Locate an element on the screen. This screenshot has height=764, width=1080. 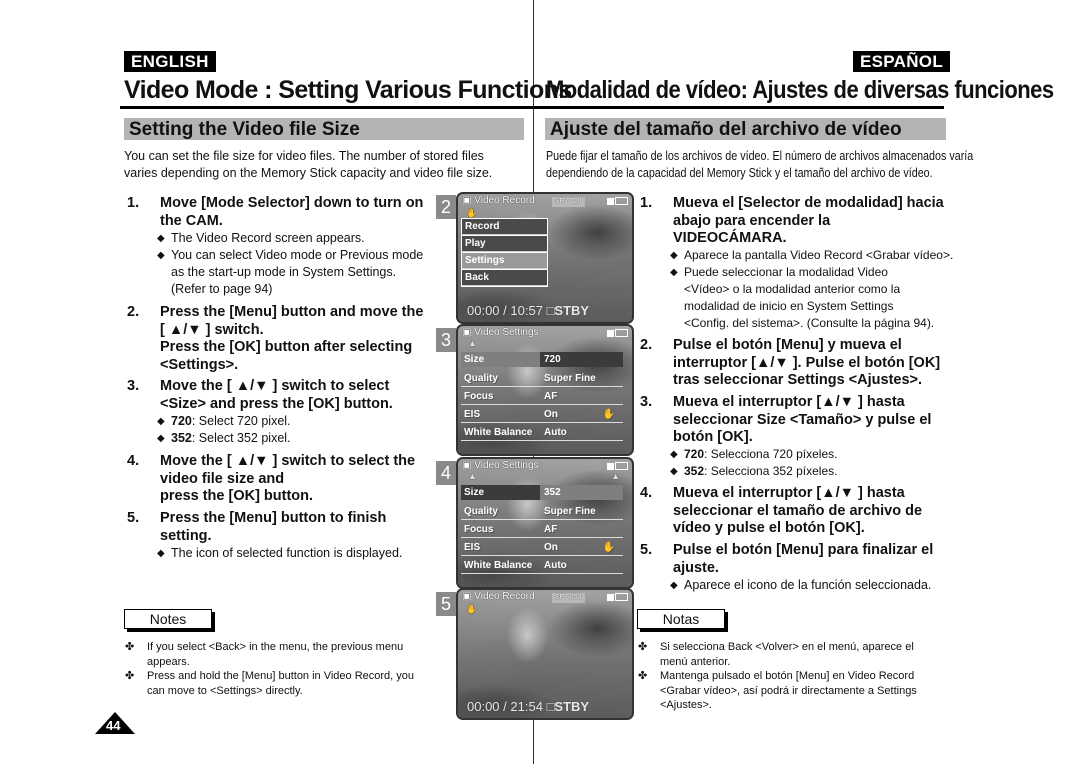
english-section-heading: Setting the Video file Size is located at coordinates (324, 129).